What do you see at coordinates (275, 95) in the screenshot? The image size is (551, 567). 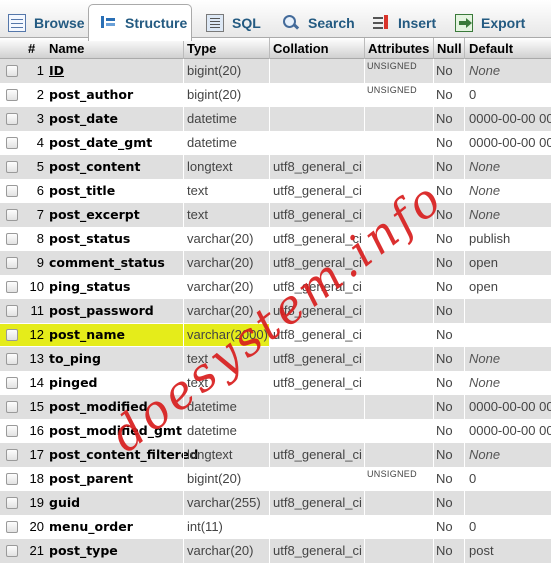 I see `table-row: 2 post_author bigint(20) UNSIGNED No 0` at bounding box center [275, 95].